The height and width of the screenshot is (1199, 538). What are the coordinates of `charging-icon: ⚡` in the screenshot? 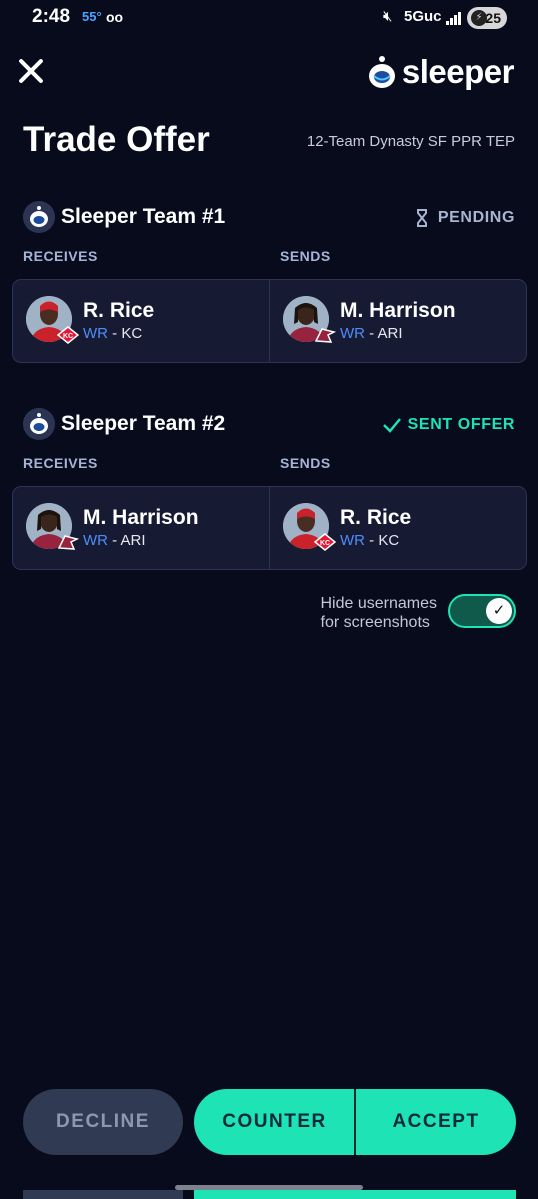 It's located at (479, 18).